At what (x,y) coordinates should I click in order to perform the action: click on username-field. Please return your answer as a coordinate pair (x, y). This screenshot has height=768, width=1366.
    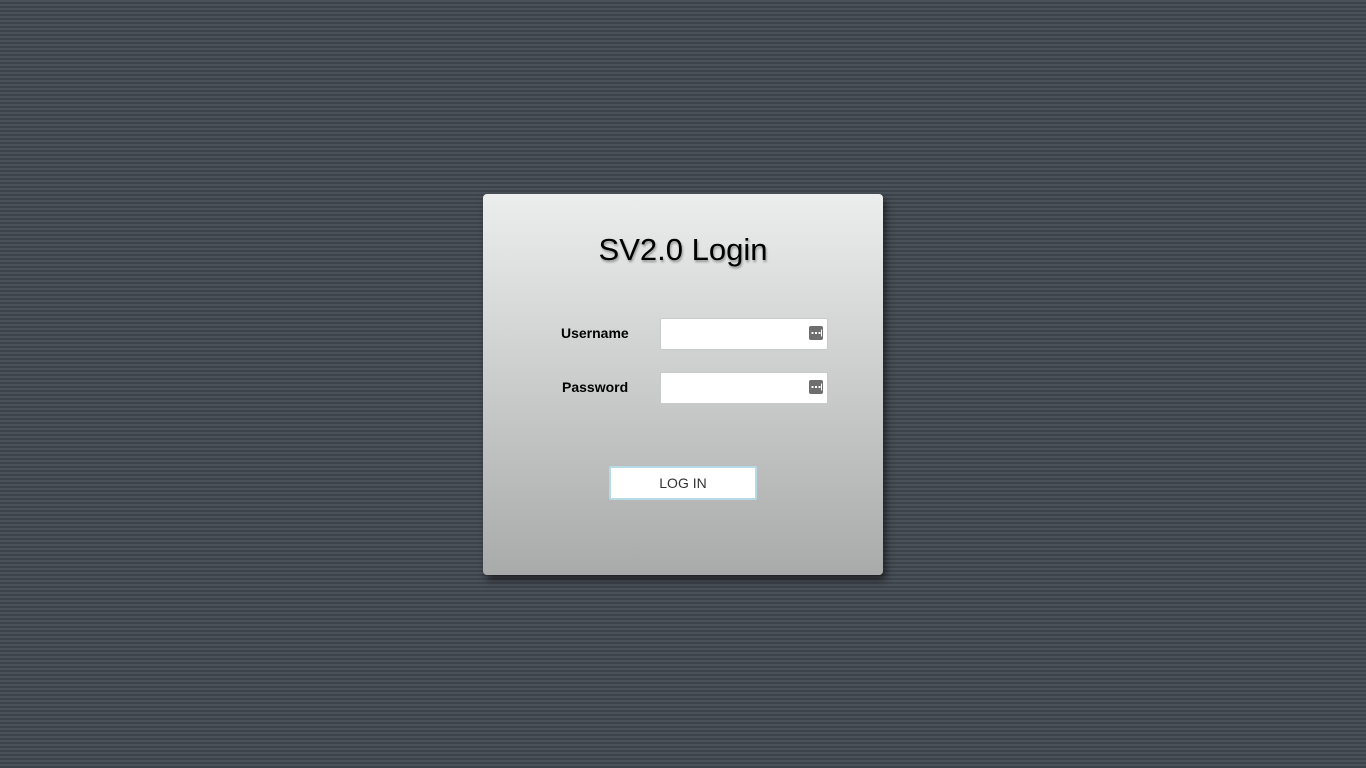
    Looking at the image, I should click on (744, 334).